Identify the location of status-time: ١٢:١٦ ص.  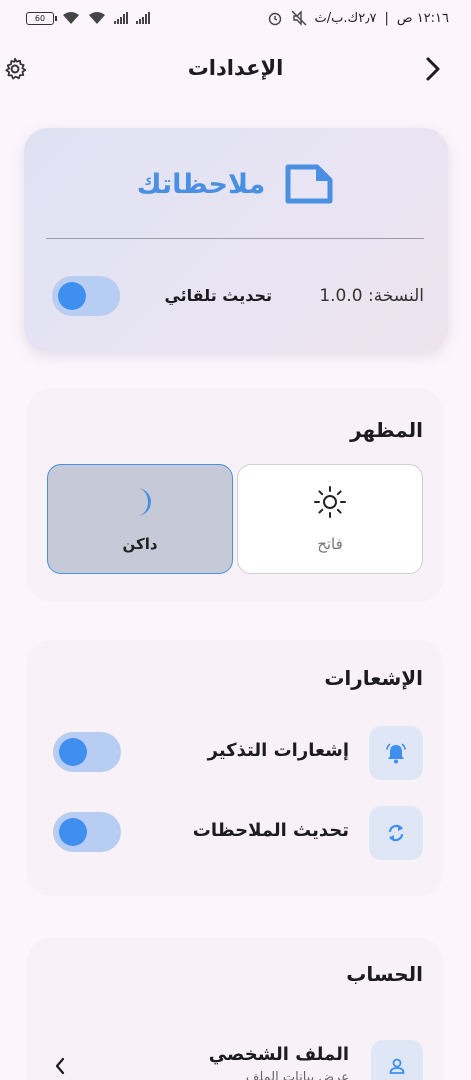
(422, 18).